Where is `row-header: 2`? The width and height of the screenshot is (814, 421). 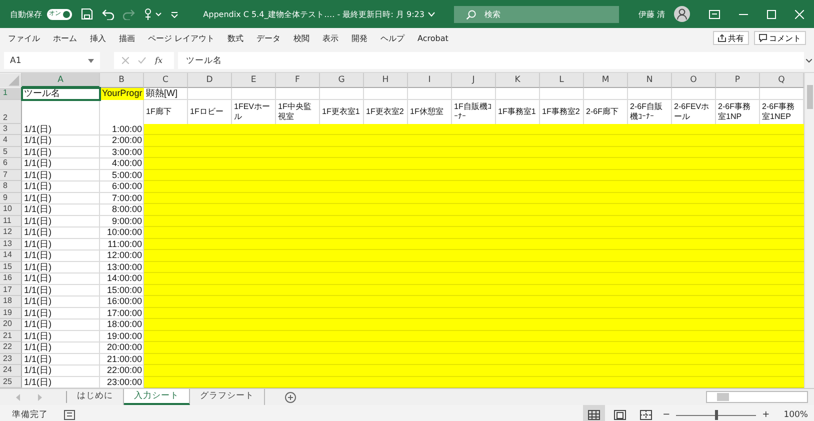
row-header: 2 is located at coordinates (11, 112).